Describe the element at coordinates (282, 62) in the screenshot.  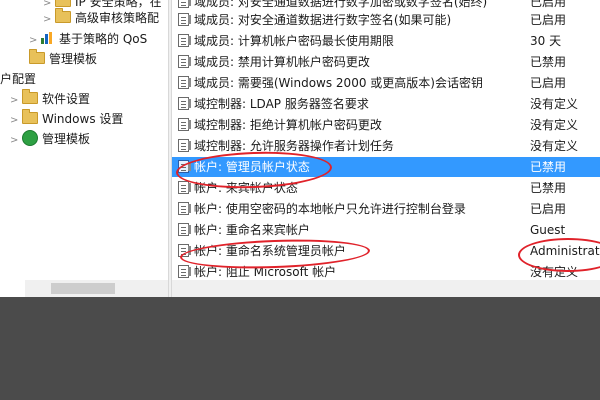
I see `policy-name: 域成员: 禁用计算机帐户密码更改` at that location.